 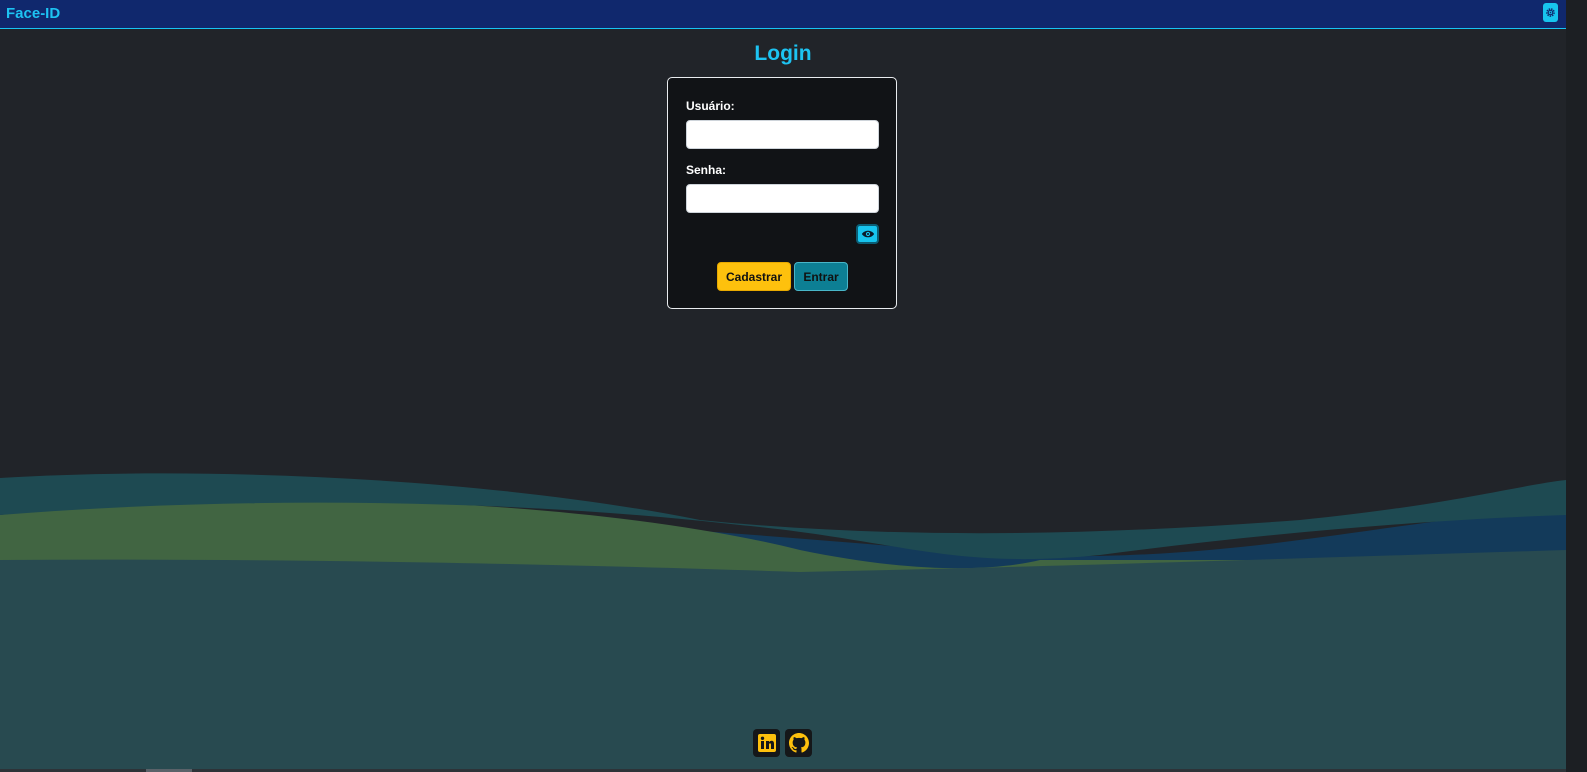 I want to click on page-title: Login, so click(x=783, y=53).